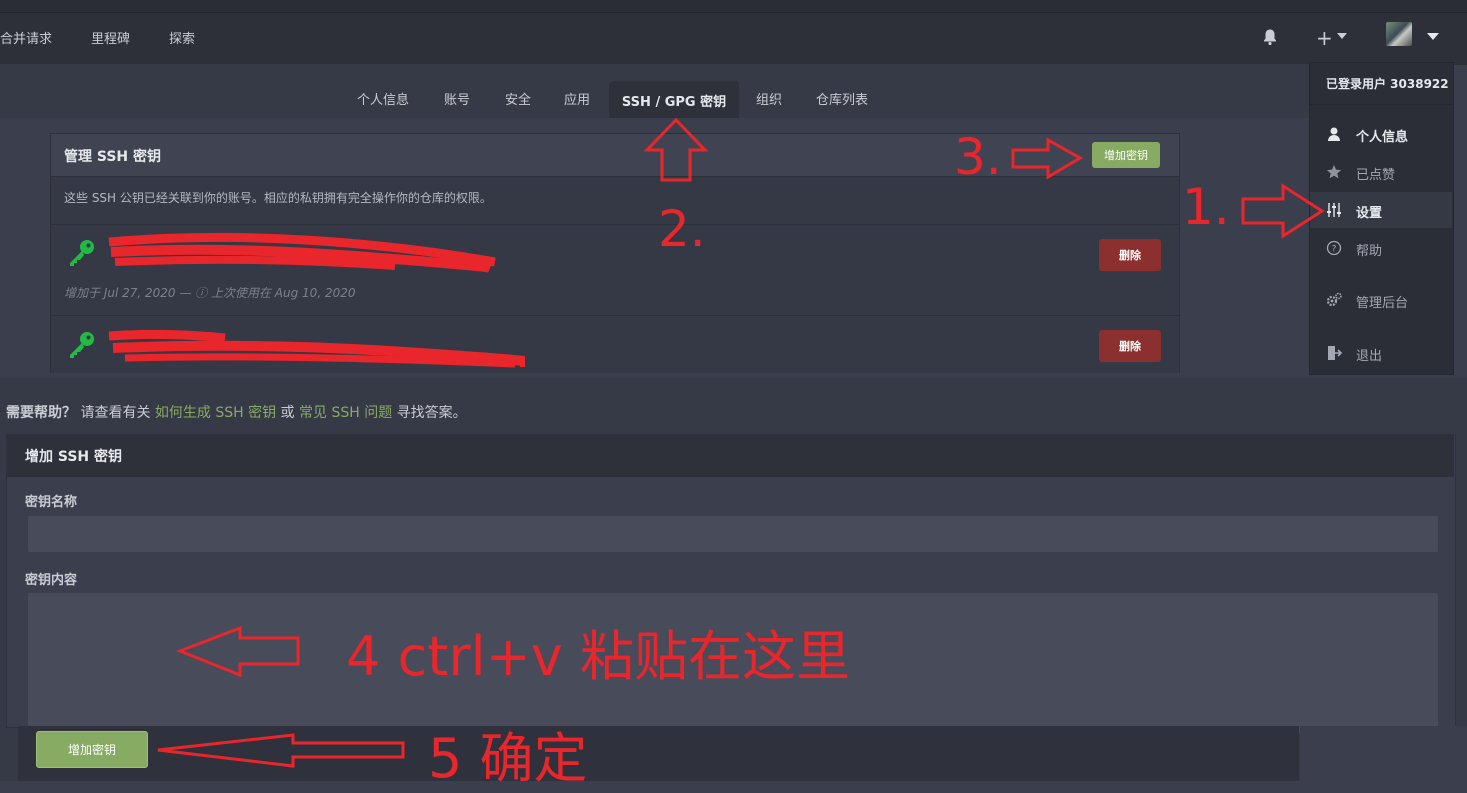  Describe the element at coordinates (1270, 37) in the screenshot. I see `notification-bell-icon` at that location.